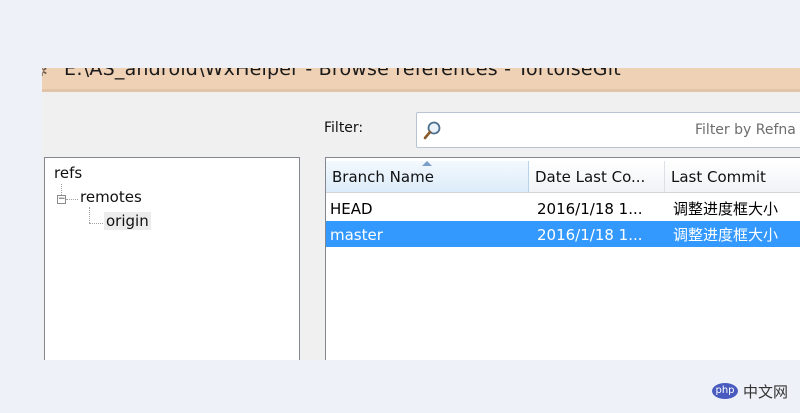 The width and height of the screenshot is (800, 413). I want to click on filter-label: Filter:, so click(344, 128).